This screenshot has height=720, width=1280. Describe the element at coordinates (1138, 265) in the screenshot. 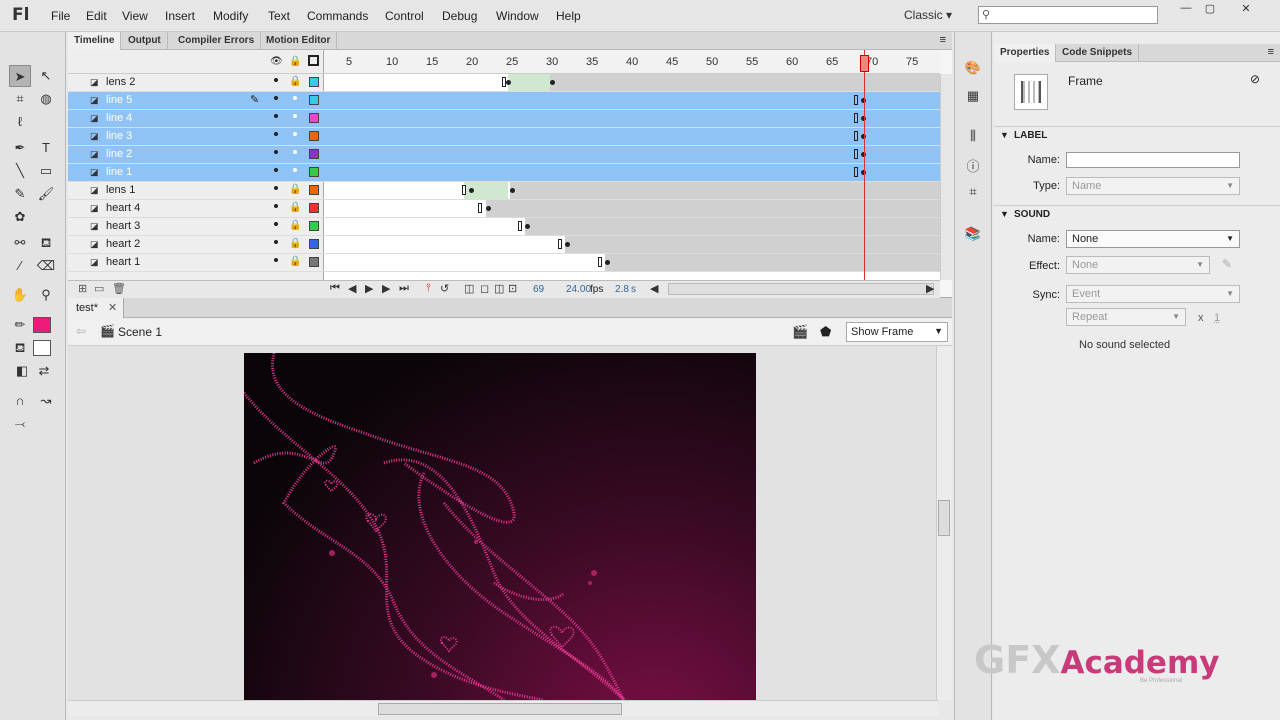

I see `effect-select: None ▼` at that location.